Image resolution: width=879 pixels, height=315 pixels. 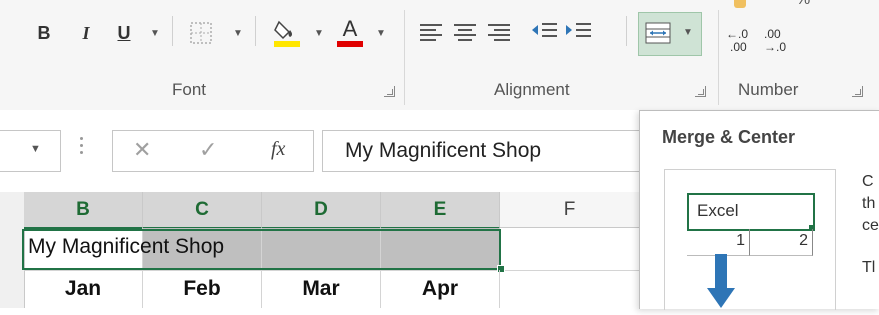 What do you see at coordinates (740, 240) in the screenshot?
I see `preview-value: 1` at bounding box center [740, 240].